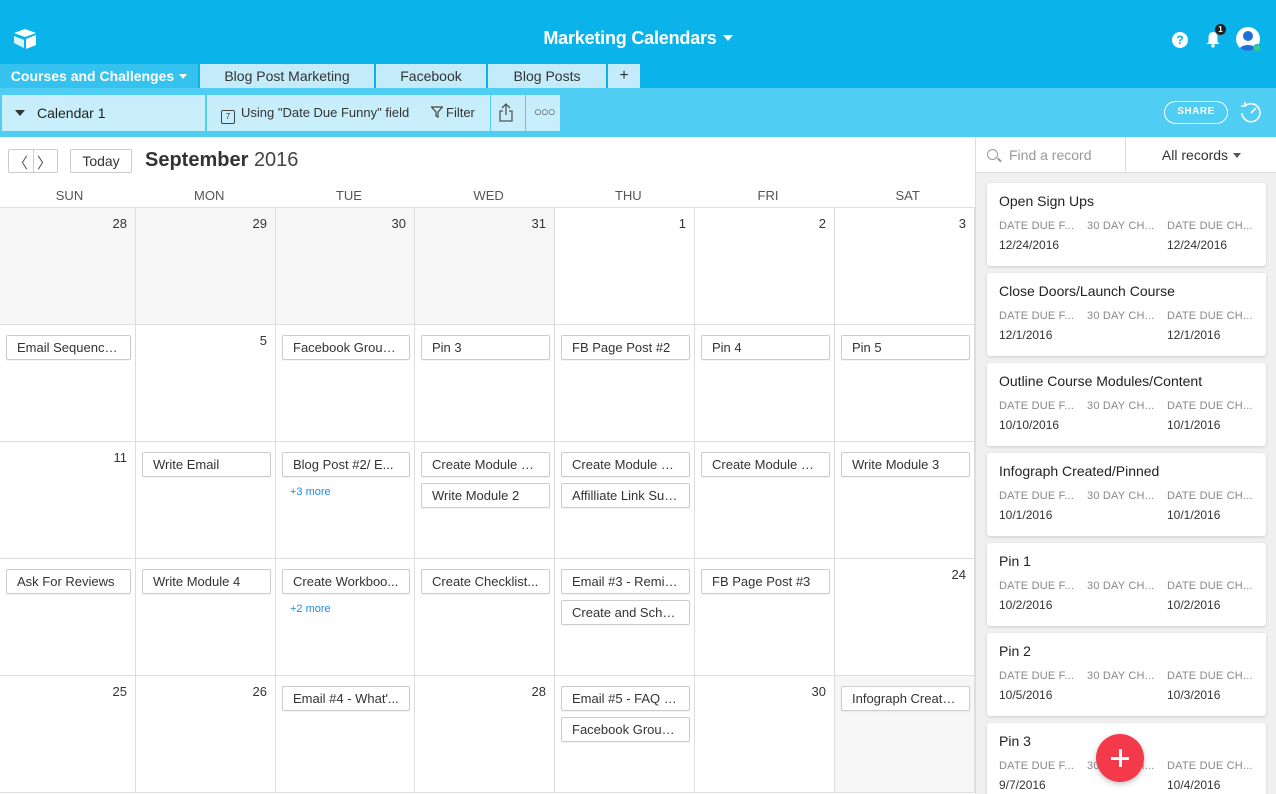 The image size is (1276, 794). Describe the element at coordinates (206, 617) in the screenshot. I see `calendar-day-cell: 19Write Module 4` at that location.